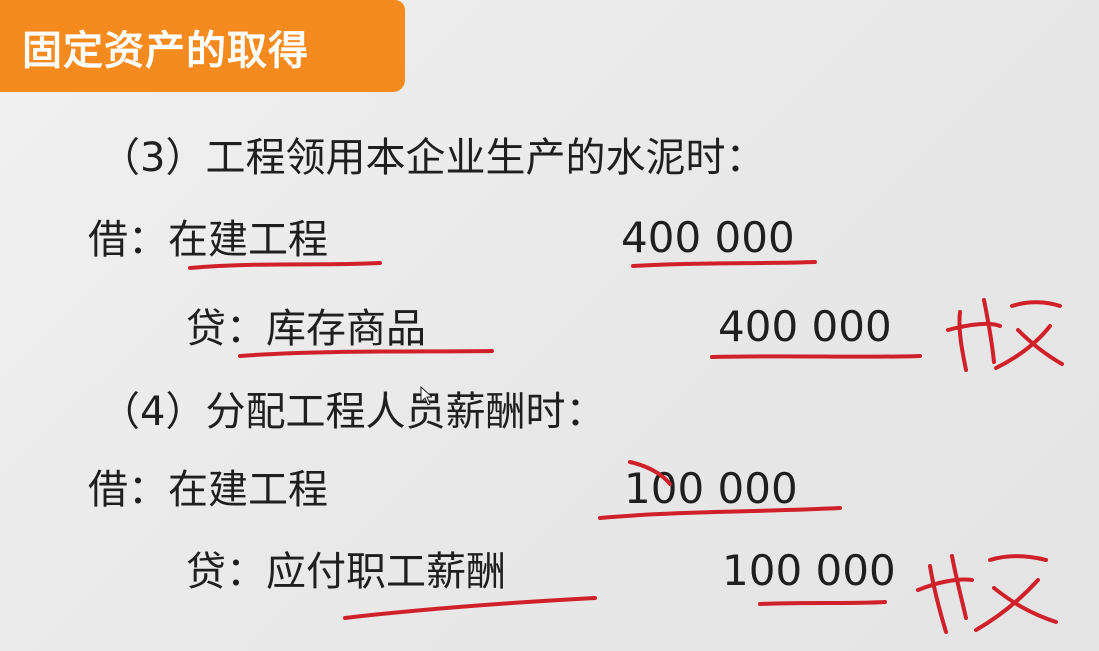 The height and width of the screenshot is (651, 1099). I want to click on underline-step3-credit-amount, so click(816, 356).